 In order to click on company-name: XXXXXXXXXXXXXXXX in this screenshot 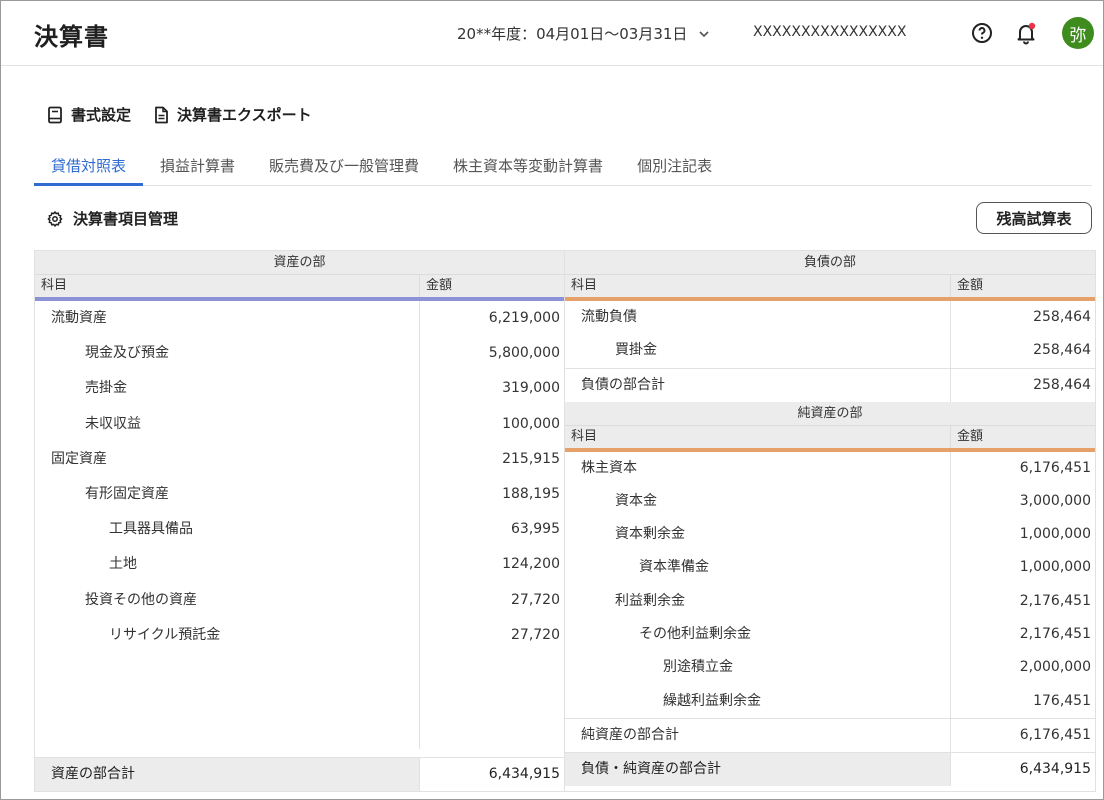, I will do `click(830, 32)`.